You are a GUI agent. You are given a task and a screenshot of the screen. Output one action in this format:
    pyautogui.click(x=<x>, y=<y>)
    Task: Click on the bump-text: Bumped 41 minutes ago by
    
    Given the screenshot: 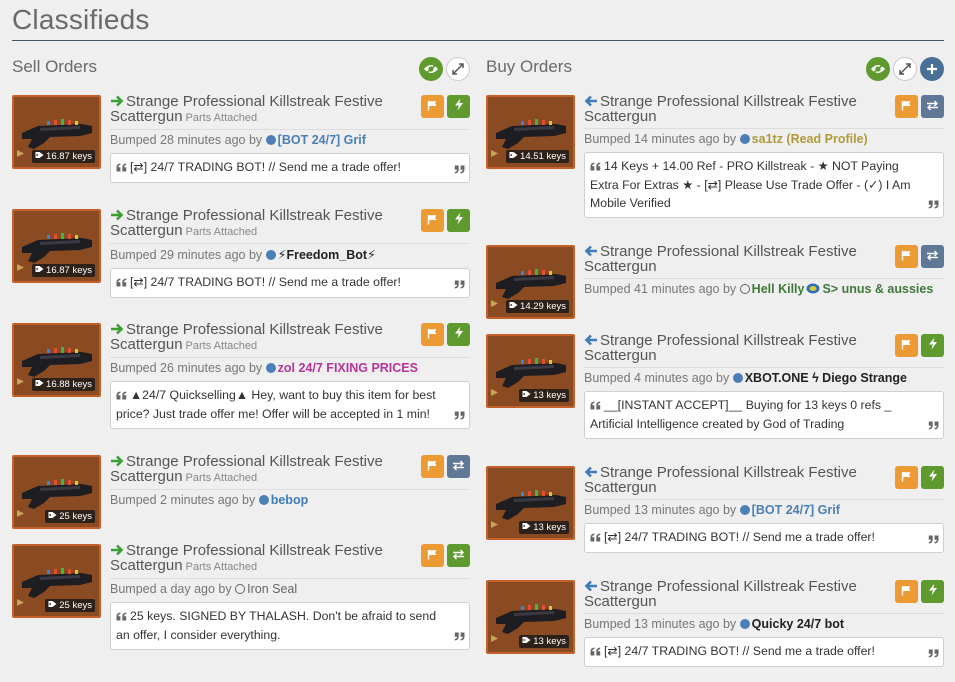 What is the action you would take?
    pyautogui.click(x=660, y=289)
    